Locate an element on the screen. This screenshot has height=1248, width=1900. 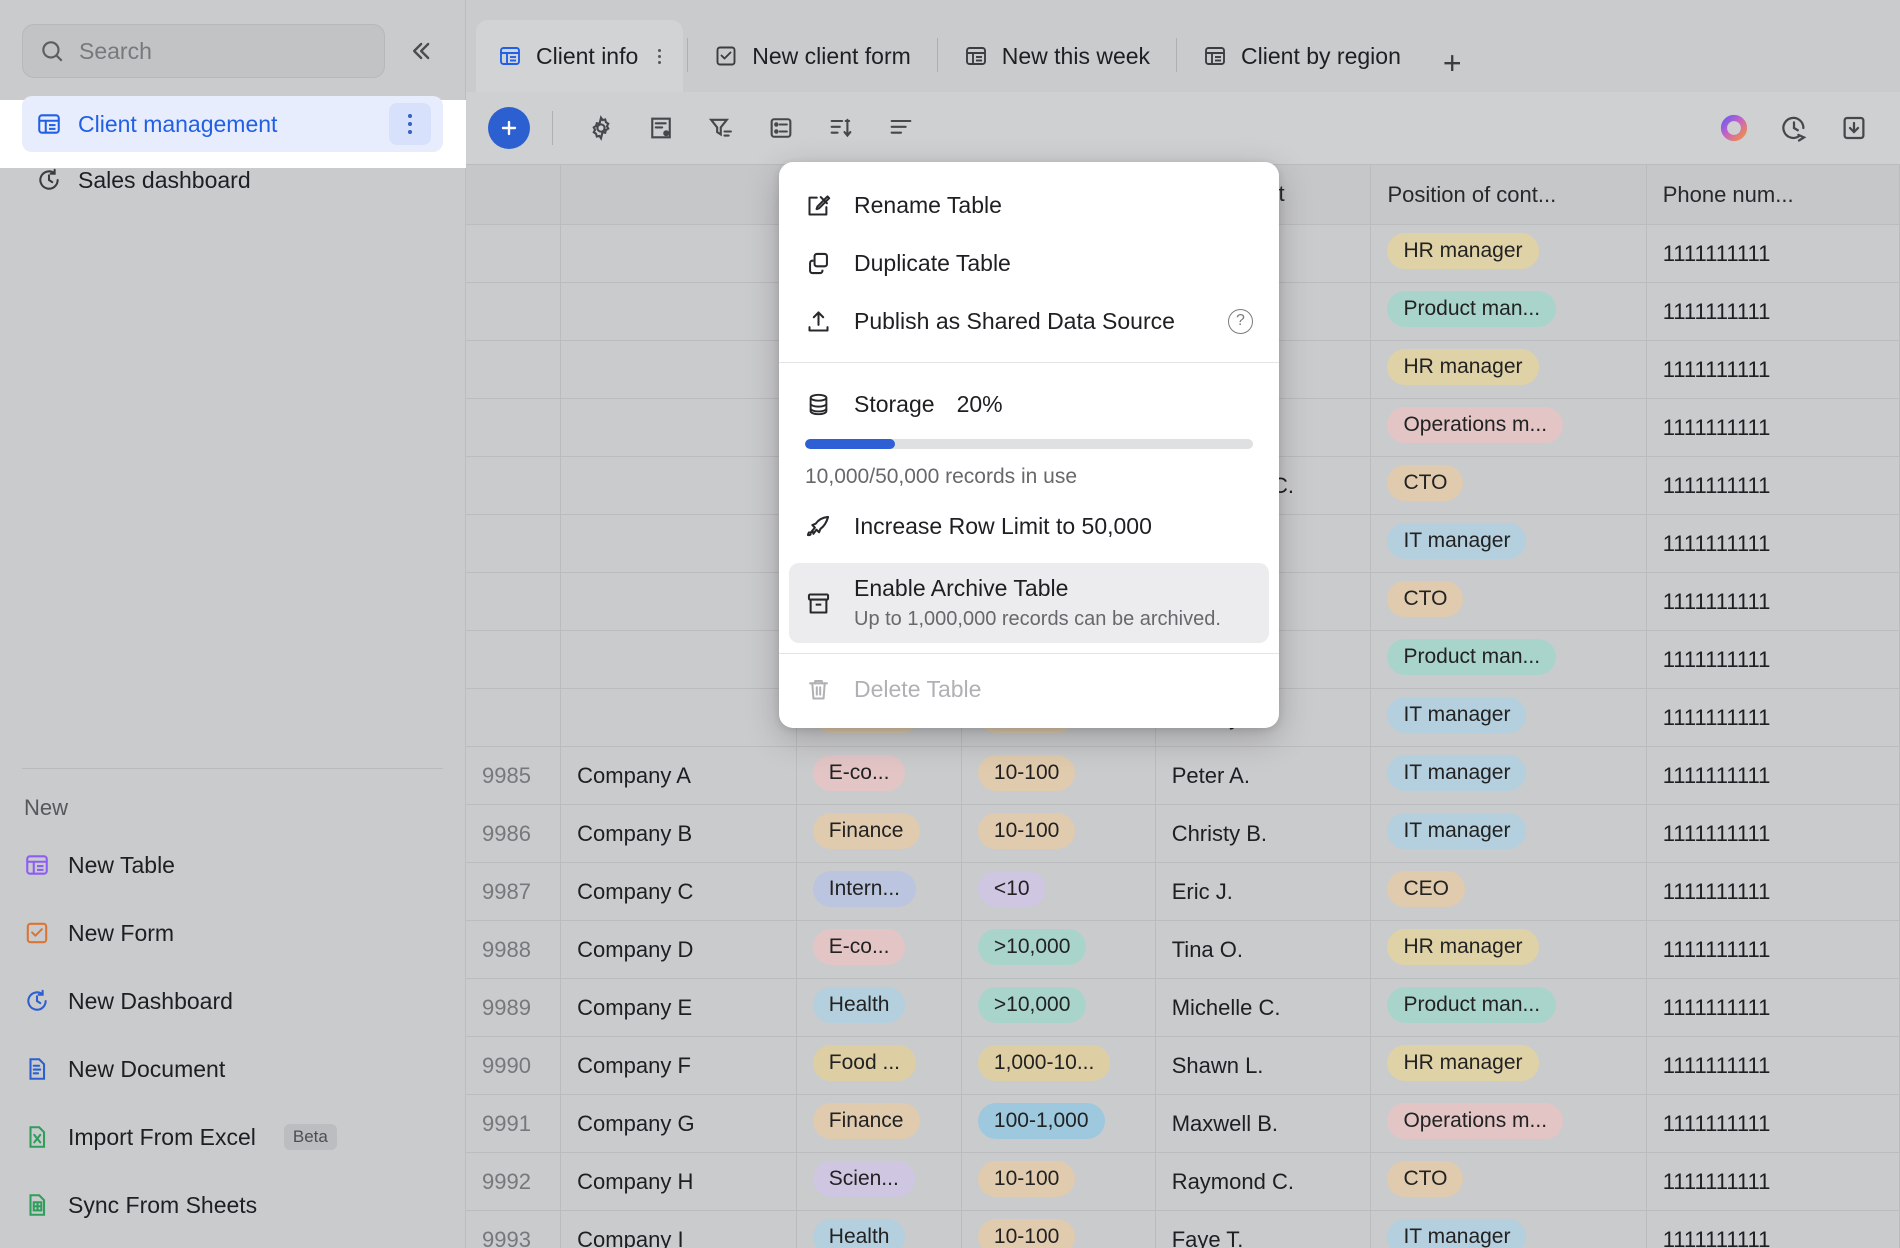
cell-row-number: 9990 is located at coordinates (514, 1065).